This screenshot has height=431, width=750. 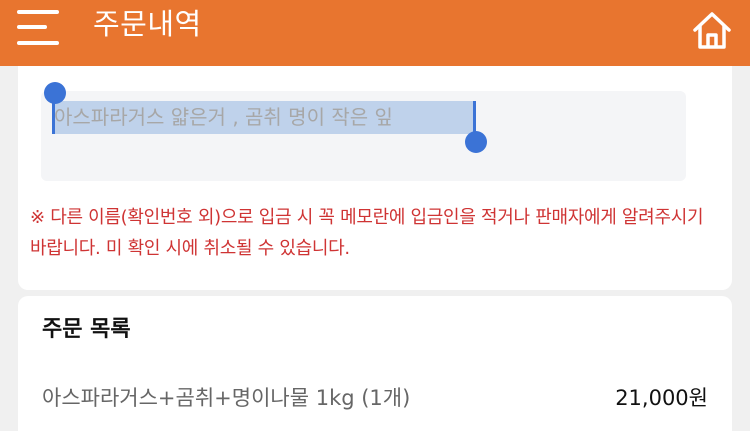 I want to click on order-list-title: 주문 목록, so click(x=86, y=329).